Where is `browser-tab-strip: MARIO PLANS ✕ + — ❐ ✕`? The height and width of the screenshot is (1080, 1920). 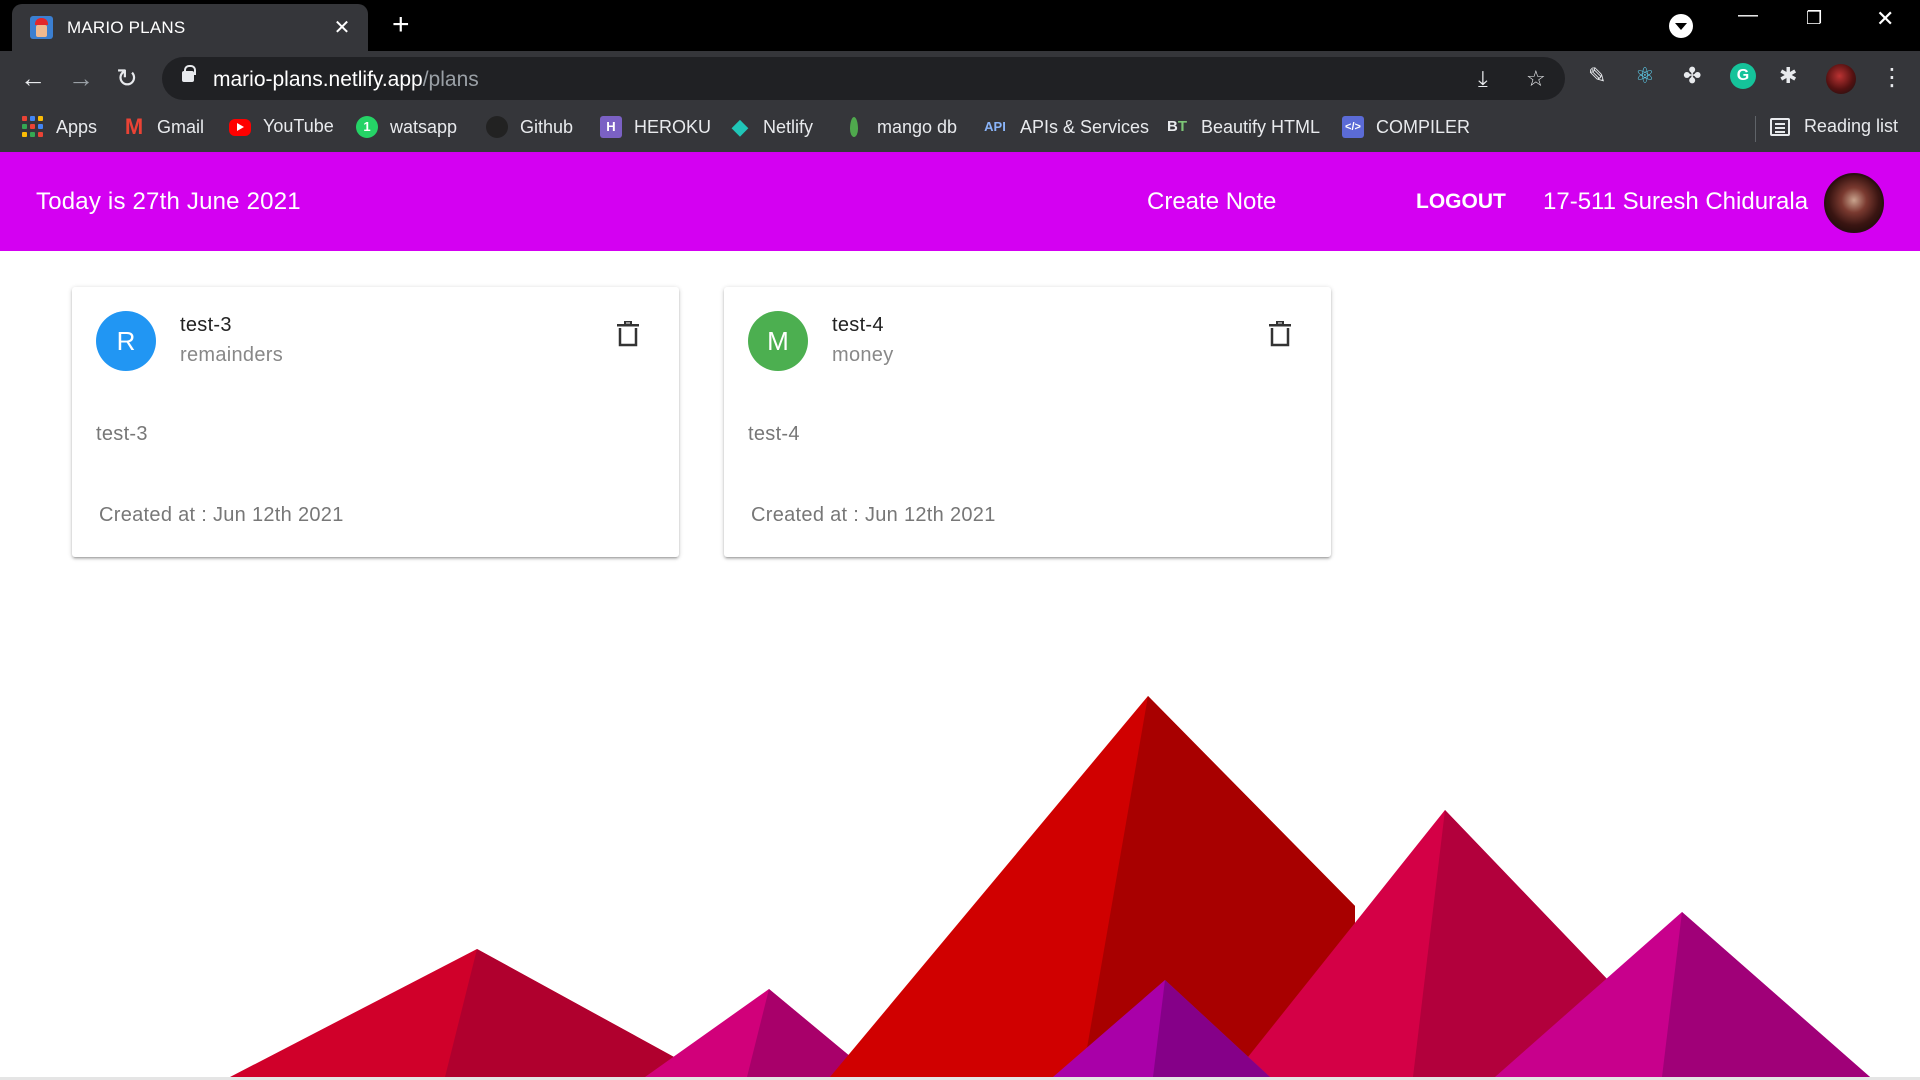
browser-tab-strip: MARIO PLANS ✕ + — ❐ ✕ is located at coordinates (960, 25).